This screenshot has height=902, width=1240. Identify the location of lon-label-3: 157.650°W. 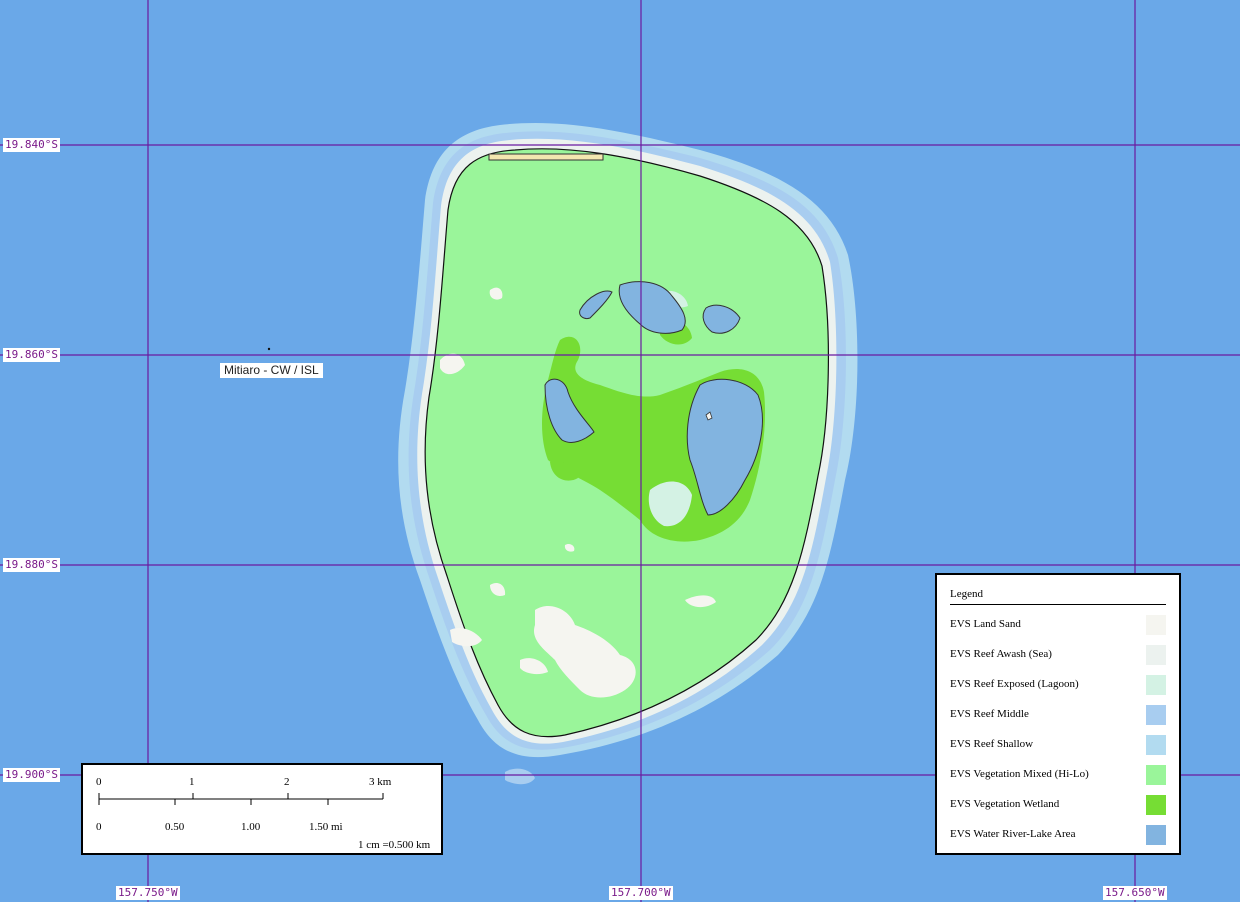
(1135, 893).